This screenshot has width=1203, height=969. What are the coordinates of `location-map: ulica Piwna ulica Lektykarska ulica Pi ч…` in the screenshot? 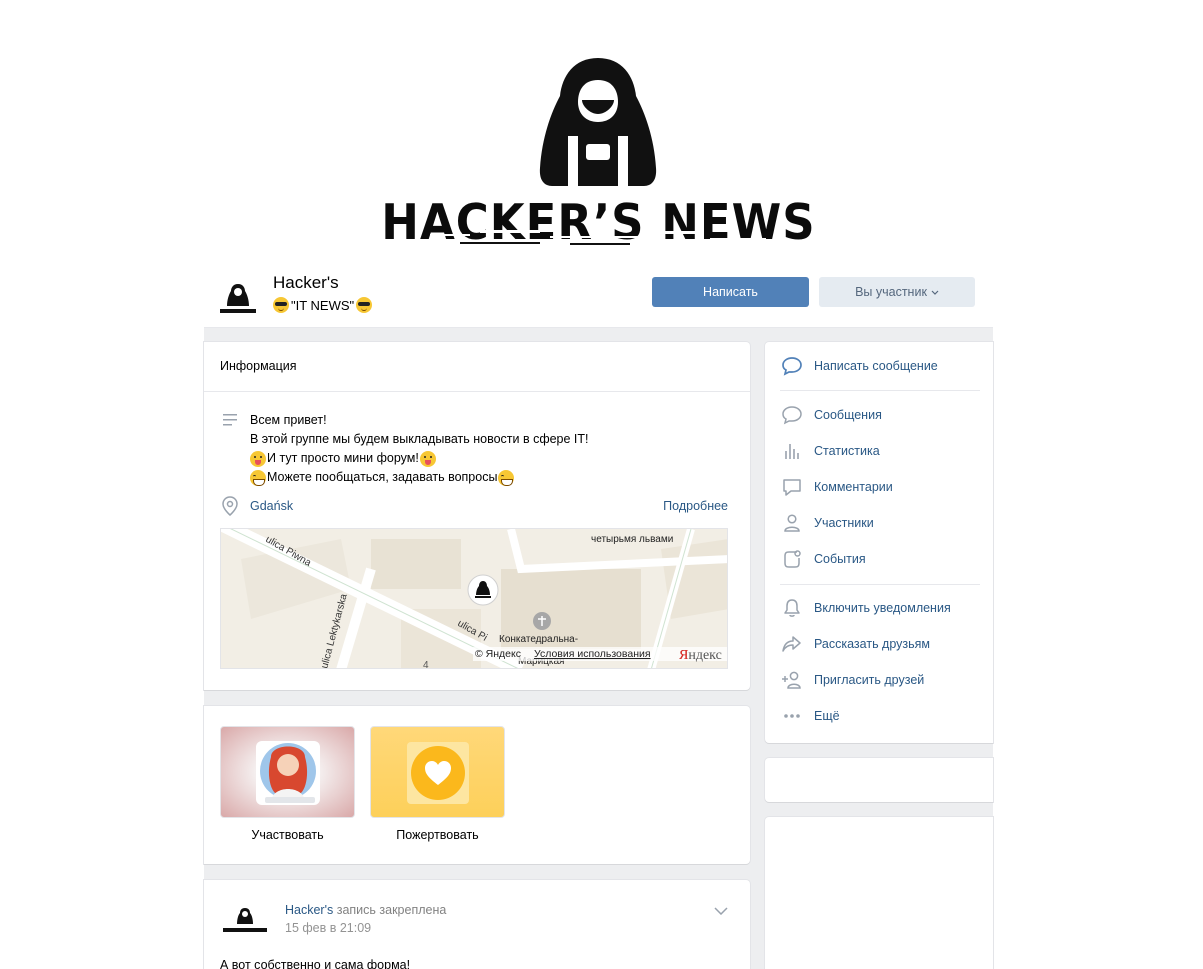 It's located at (474, 598).